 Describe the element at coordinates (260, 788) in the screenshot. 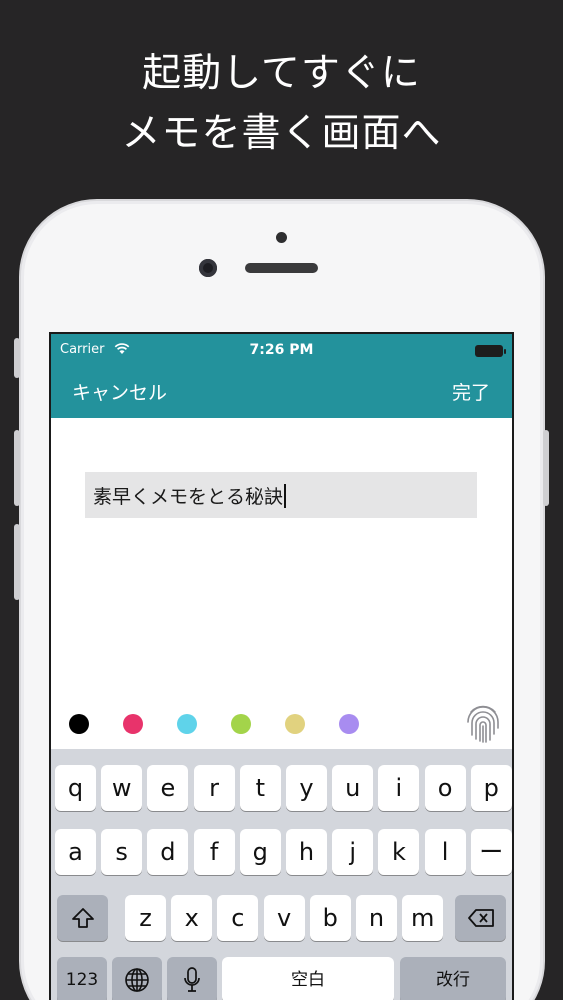

I see `key-r1-4: t` at that location.